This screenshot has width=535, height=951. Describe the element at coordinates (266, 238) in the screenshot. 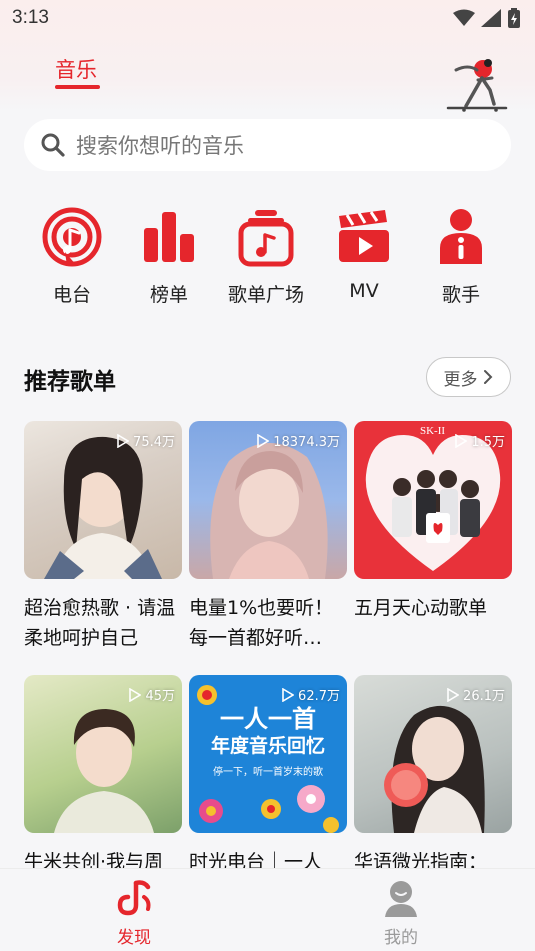

I see `playlist-square-icon` at that location.